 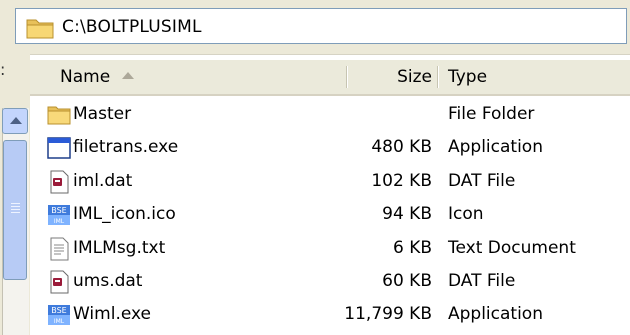 I want to click on column-header-type: Type, so click(x=467, y=78).